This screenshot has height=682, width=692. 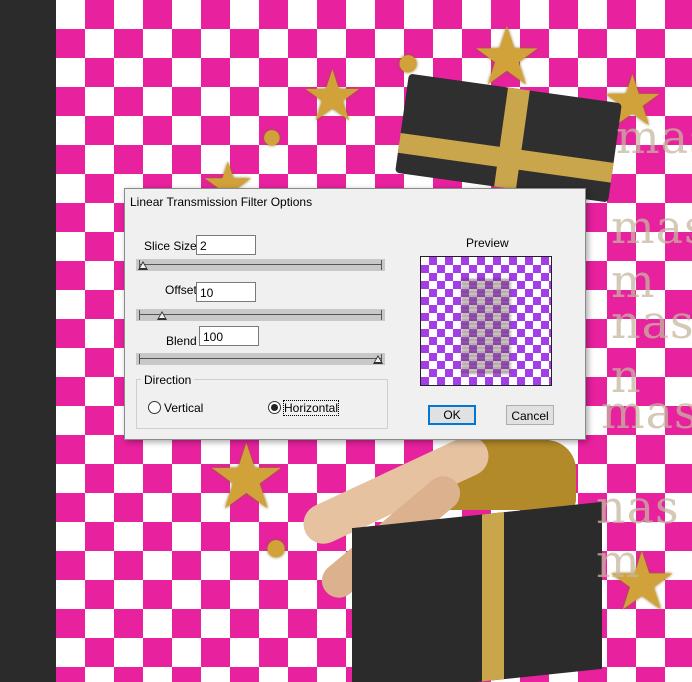 What do you see at coordinates (651, 254) in the screenshot?
I see `tube-word-art: mas m` at bounding box center [651, 254].